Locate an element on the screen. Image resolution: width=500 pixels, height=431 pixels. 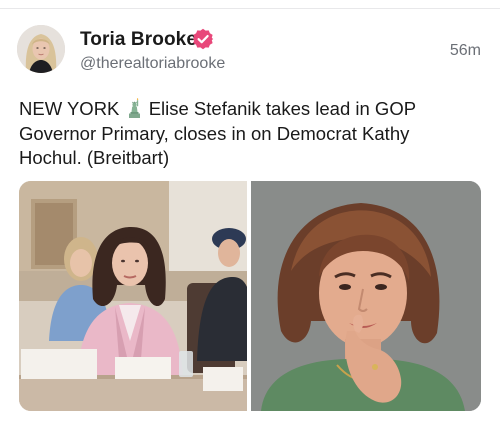
post-text-segment: NEW YORK is located at coordinates (69, 108).